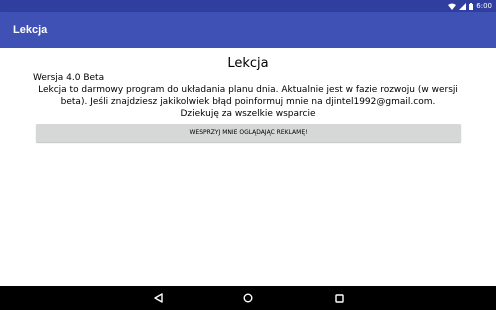 This screenshot has width=496, height=310. I want to click on status-time: 6:00, so click(484, 6).